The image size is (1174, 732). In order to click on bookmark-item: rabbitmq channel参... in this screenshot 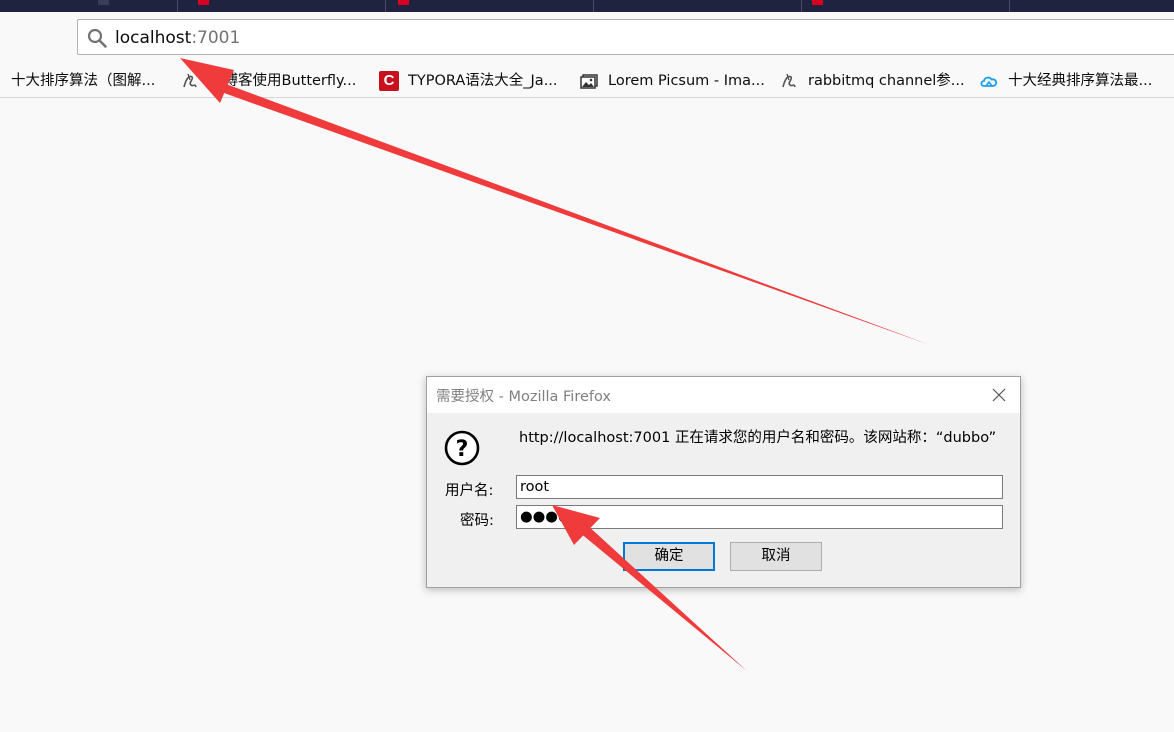, I will do `click(872, 81)`.